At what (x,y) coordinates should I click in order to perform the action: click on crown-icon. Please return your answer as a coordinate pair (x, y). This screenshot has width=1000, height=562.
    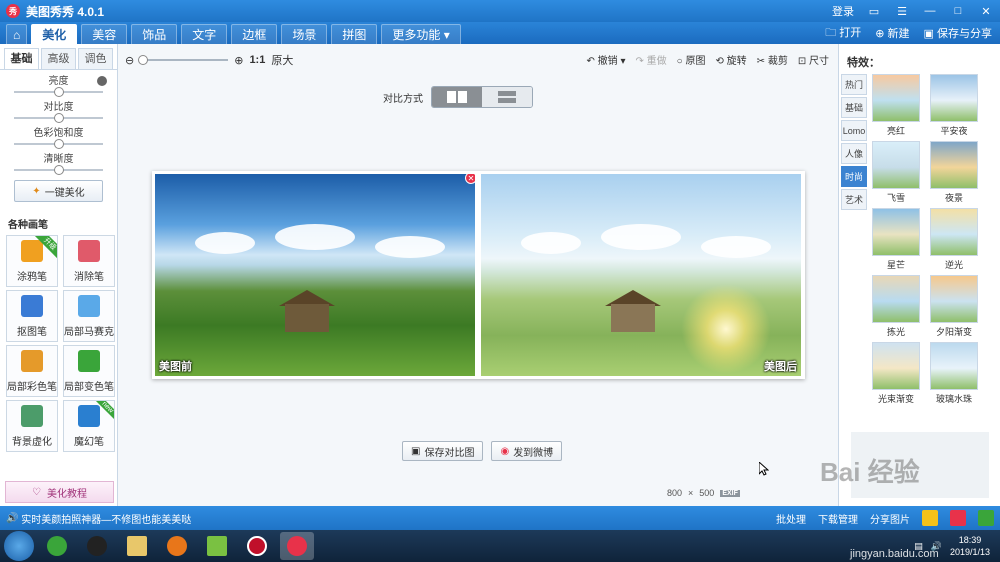
    Looking at the image, I should click on (930, 518).